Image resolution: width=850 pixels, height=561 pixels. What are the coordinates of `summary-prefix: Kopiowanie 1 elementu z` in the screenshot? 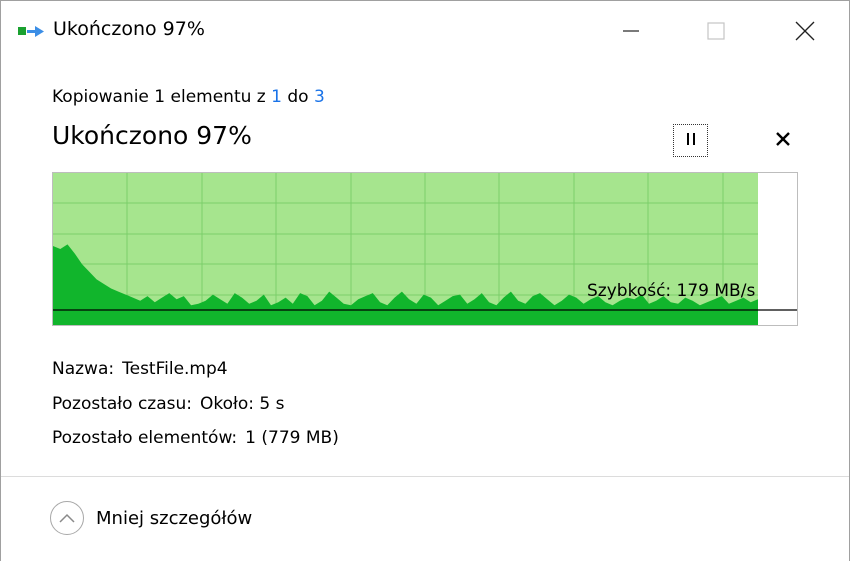 It's located at (162, 97).